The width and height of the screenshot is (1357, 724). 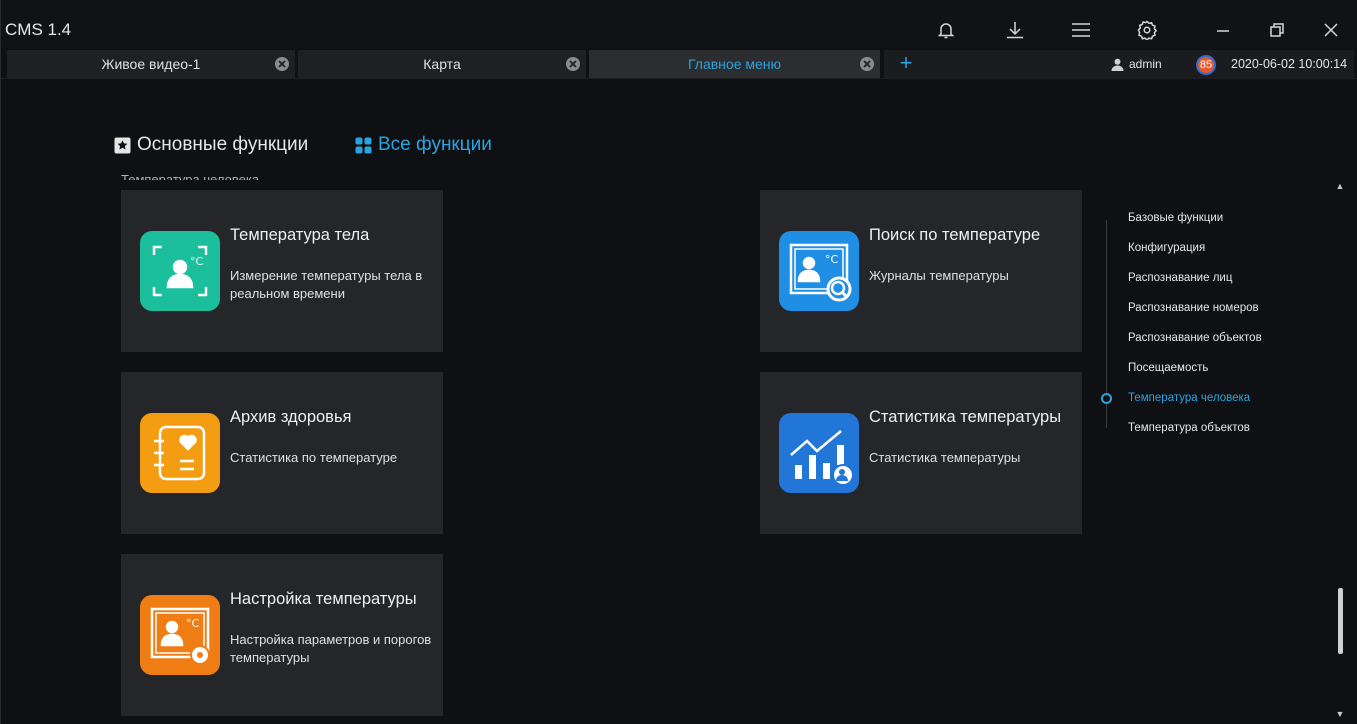 I want to click on nav-item-plate-recognition: Распознавание номеров, so click(x=1193, y=308).